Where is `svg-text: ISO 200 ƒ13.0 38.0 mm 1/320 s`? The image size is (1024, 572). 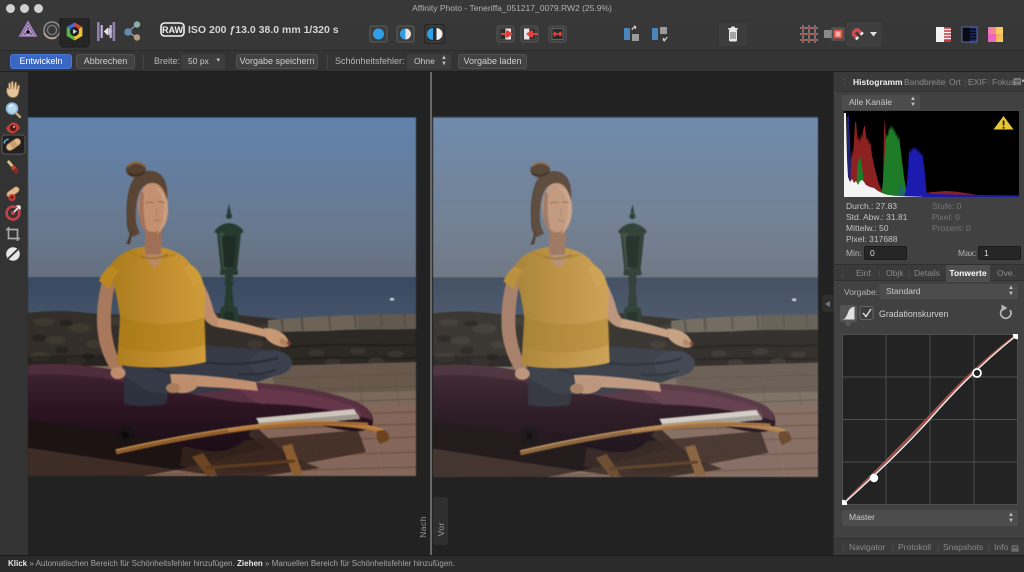 svg-text: ISO 200 ƒ13.0 38.0 mm 1/320 s is located at coordinates (263, 30).